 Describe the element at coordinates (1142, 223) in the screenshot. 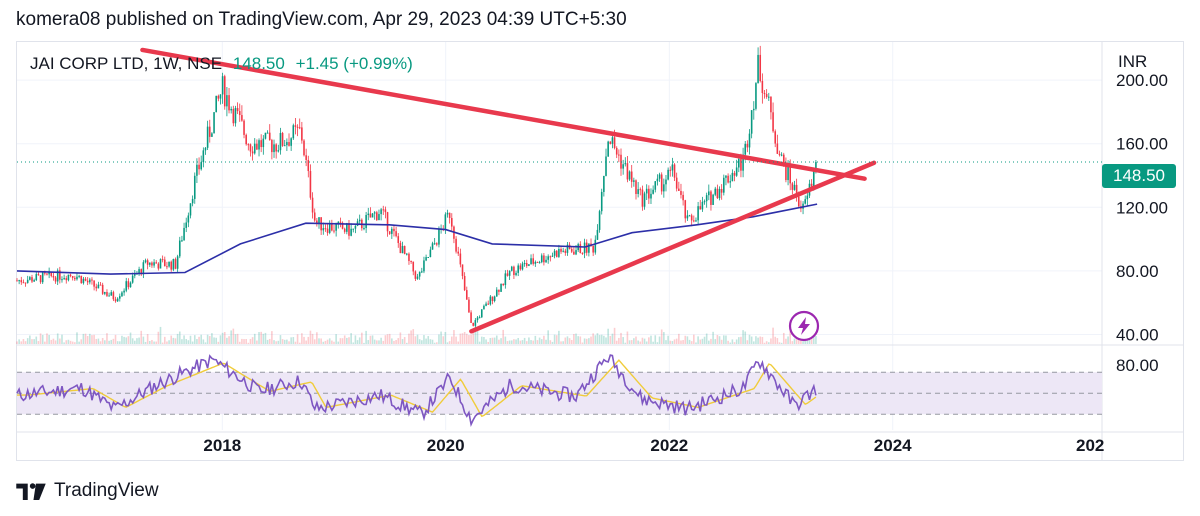

I see `price-axis: 40.0080.00120.00160.00200.0080.00` at that location.